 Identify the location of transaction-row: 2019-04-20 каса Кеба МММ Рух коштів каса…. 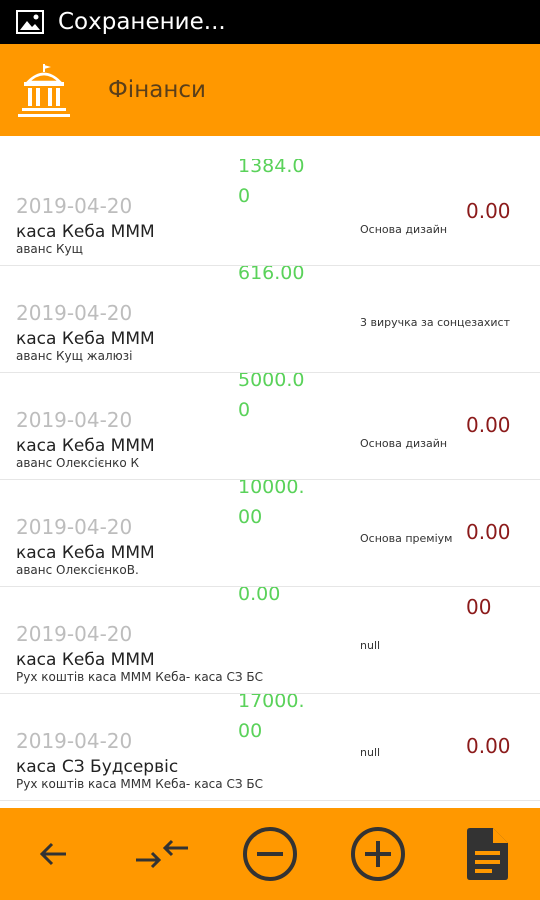
(270, 640).